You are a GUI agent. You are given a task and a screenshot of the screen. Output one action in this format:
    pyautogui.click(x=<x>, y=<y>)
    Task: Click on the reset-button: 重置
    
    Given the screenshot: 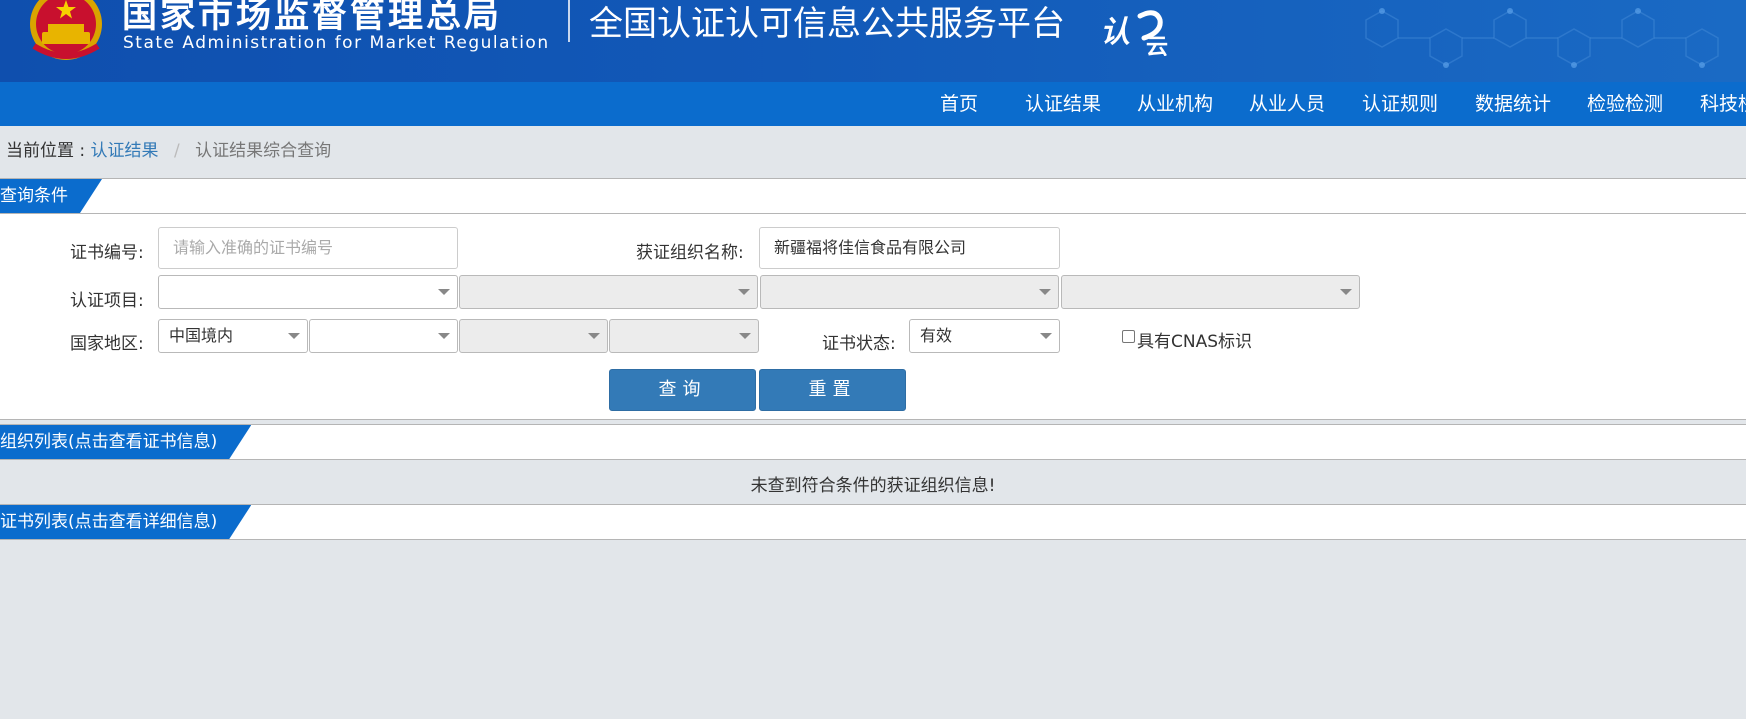 What is the action you would take?
    pyautogui.click(x=832, y=390)
    